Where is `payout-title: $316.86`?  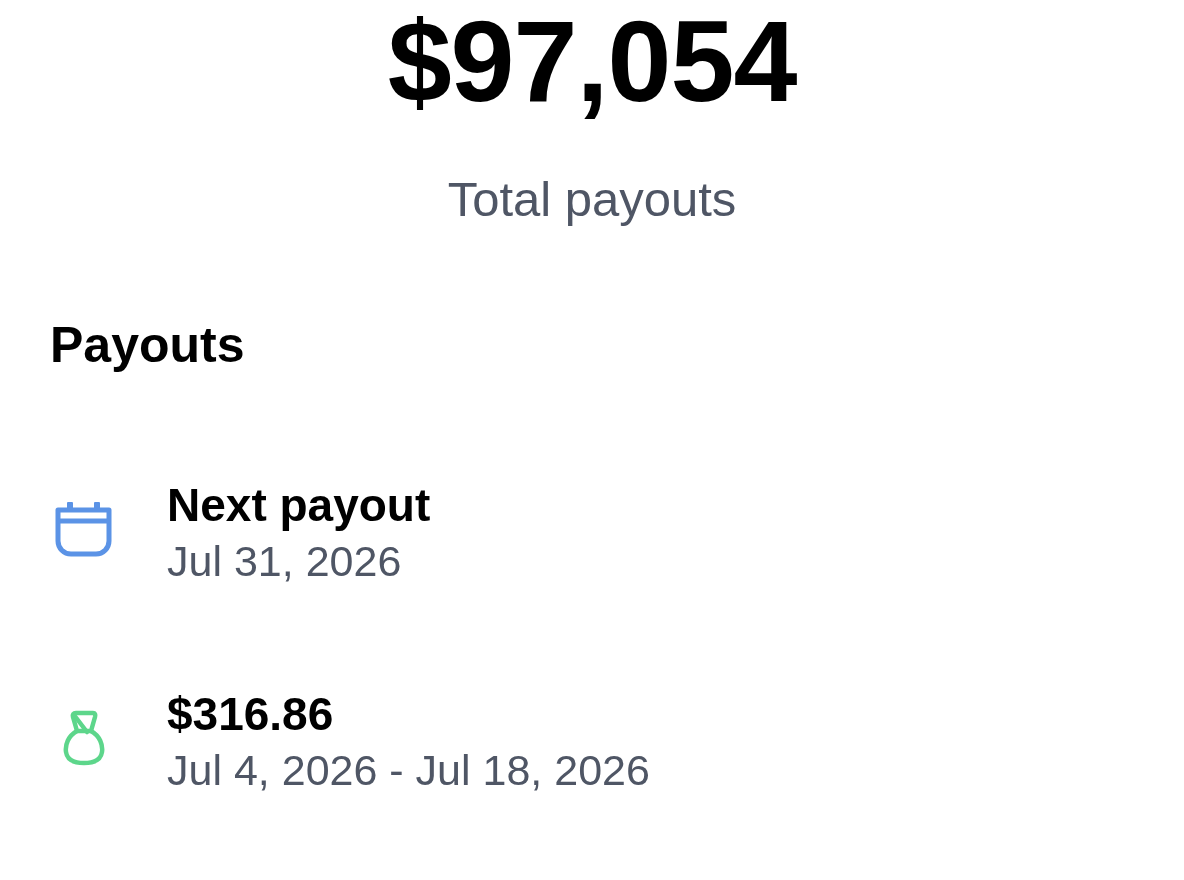 payout-title: $316.86 is located at coordinates (251, 714).